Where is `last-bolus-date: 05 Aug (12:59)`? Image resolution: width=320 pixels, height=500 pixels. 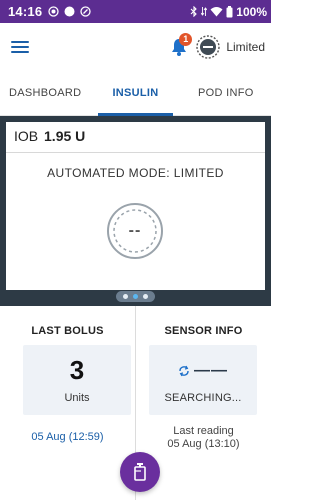 last-bolus-date: 05 Aug (12:59) is located at coordinates (67, 437).